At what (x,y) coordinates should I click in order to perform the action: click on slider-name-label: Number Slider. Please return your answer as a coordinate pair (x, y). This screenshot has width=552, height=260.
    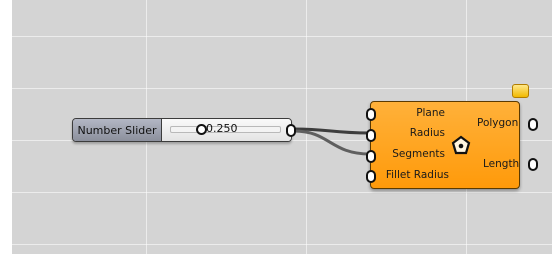
    Looking at the image, I should click on (117, 130).